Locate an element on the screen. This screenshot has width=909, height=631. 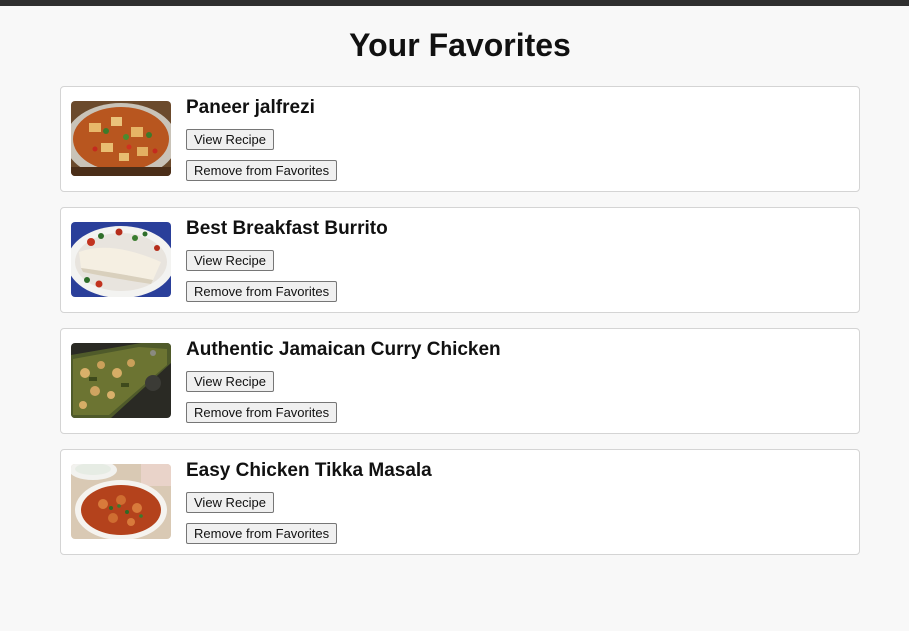
paneer-jalfrezi-photo is located at coordinates (121, 138).